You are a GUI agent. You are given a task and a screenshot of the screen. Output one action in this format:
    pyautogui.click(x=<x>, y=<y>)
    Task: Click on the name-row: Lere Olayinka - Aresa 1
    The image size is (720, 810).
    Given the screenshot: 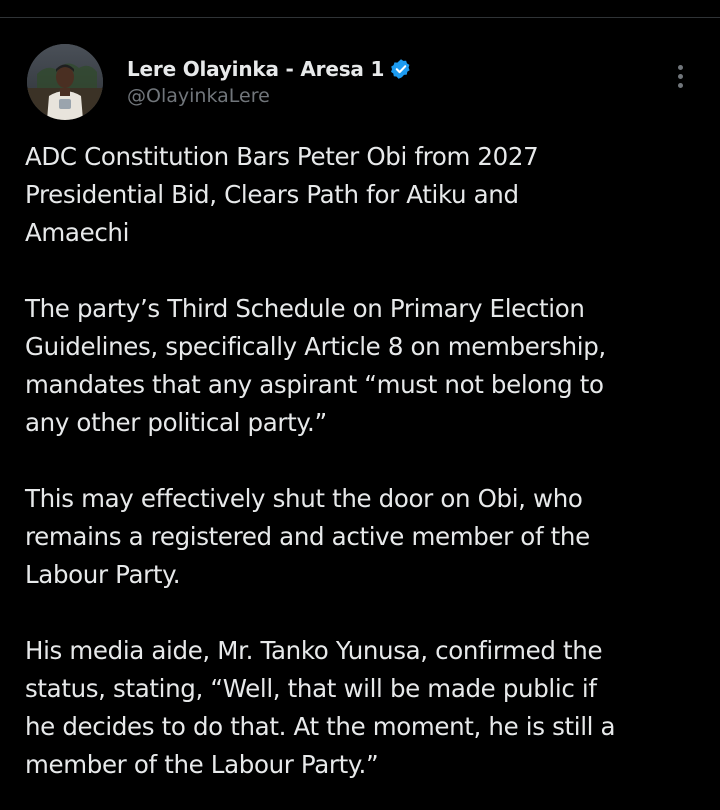 What is the action you would take?
    pyautogui.click(x=269, y=69)
    